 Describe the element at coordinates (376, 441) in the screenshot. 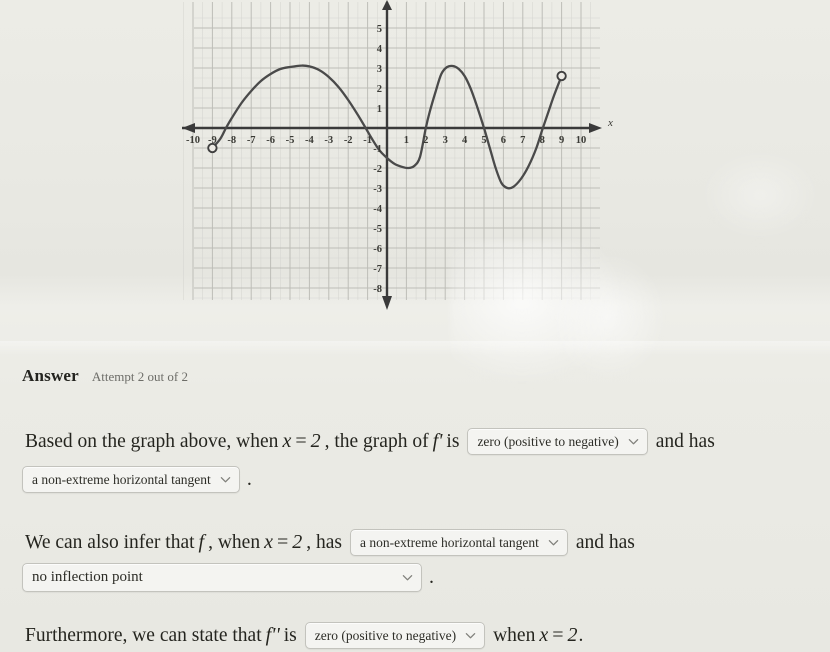

I see `q1-text-part2: , the graph of` at that location.